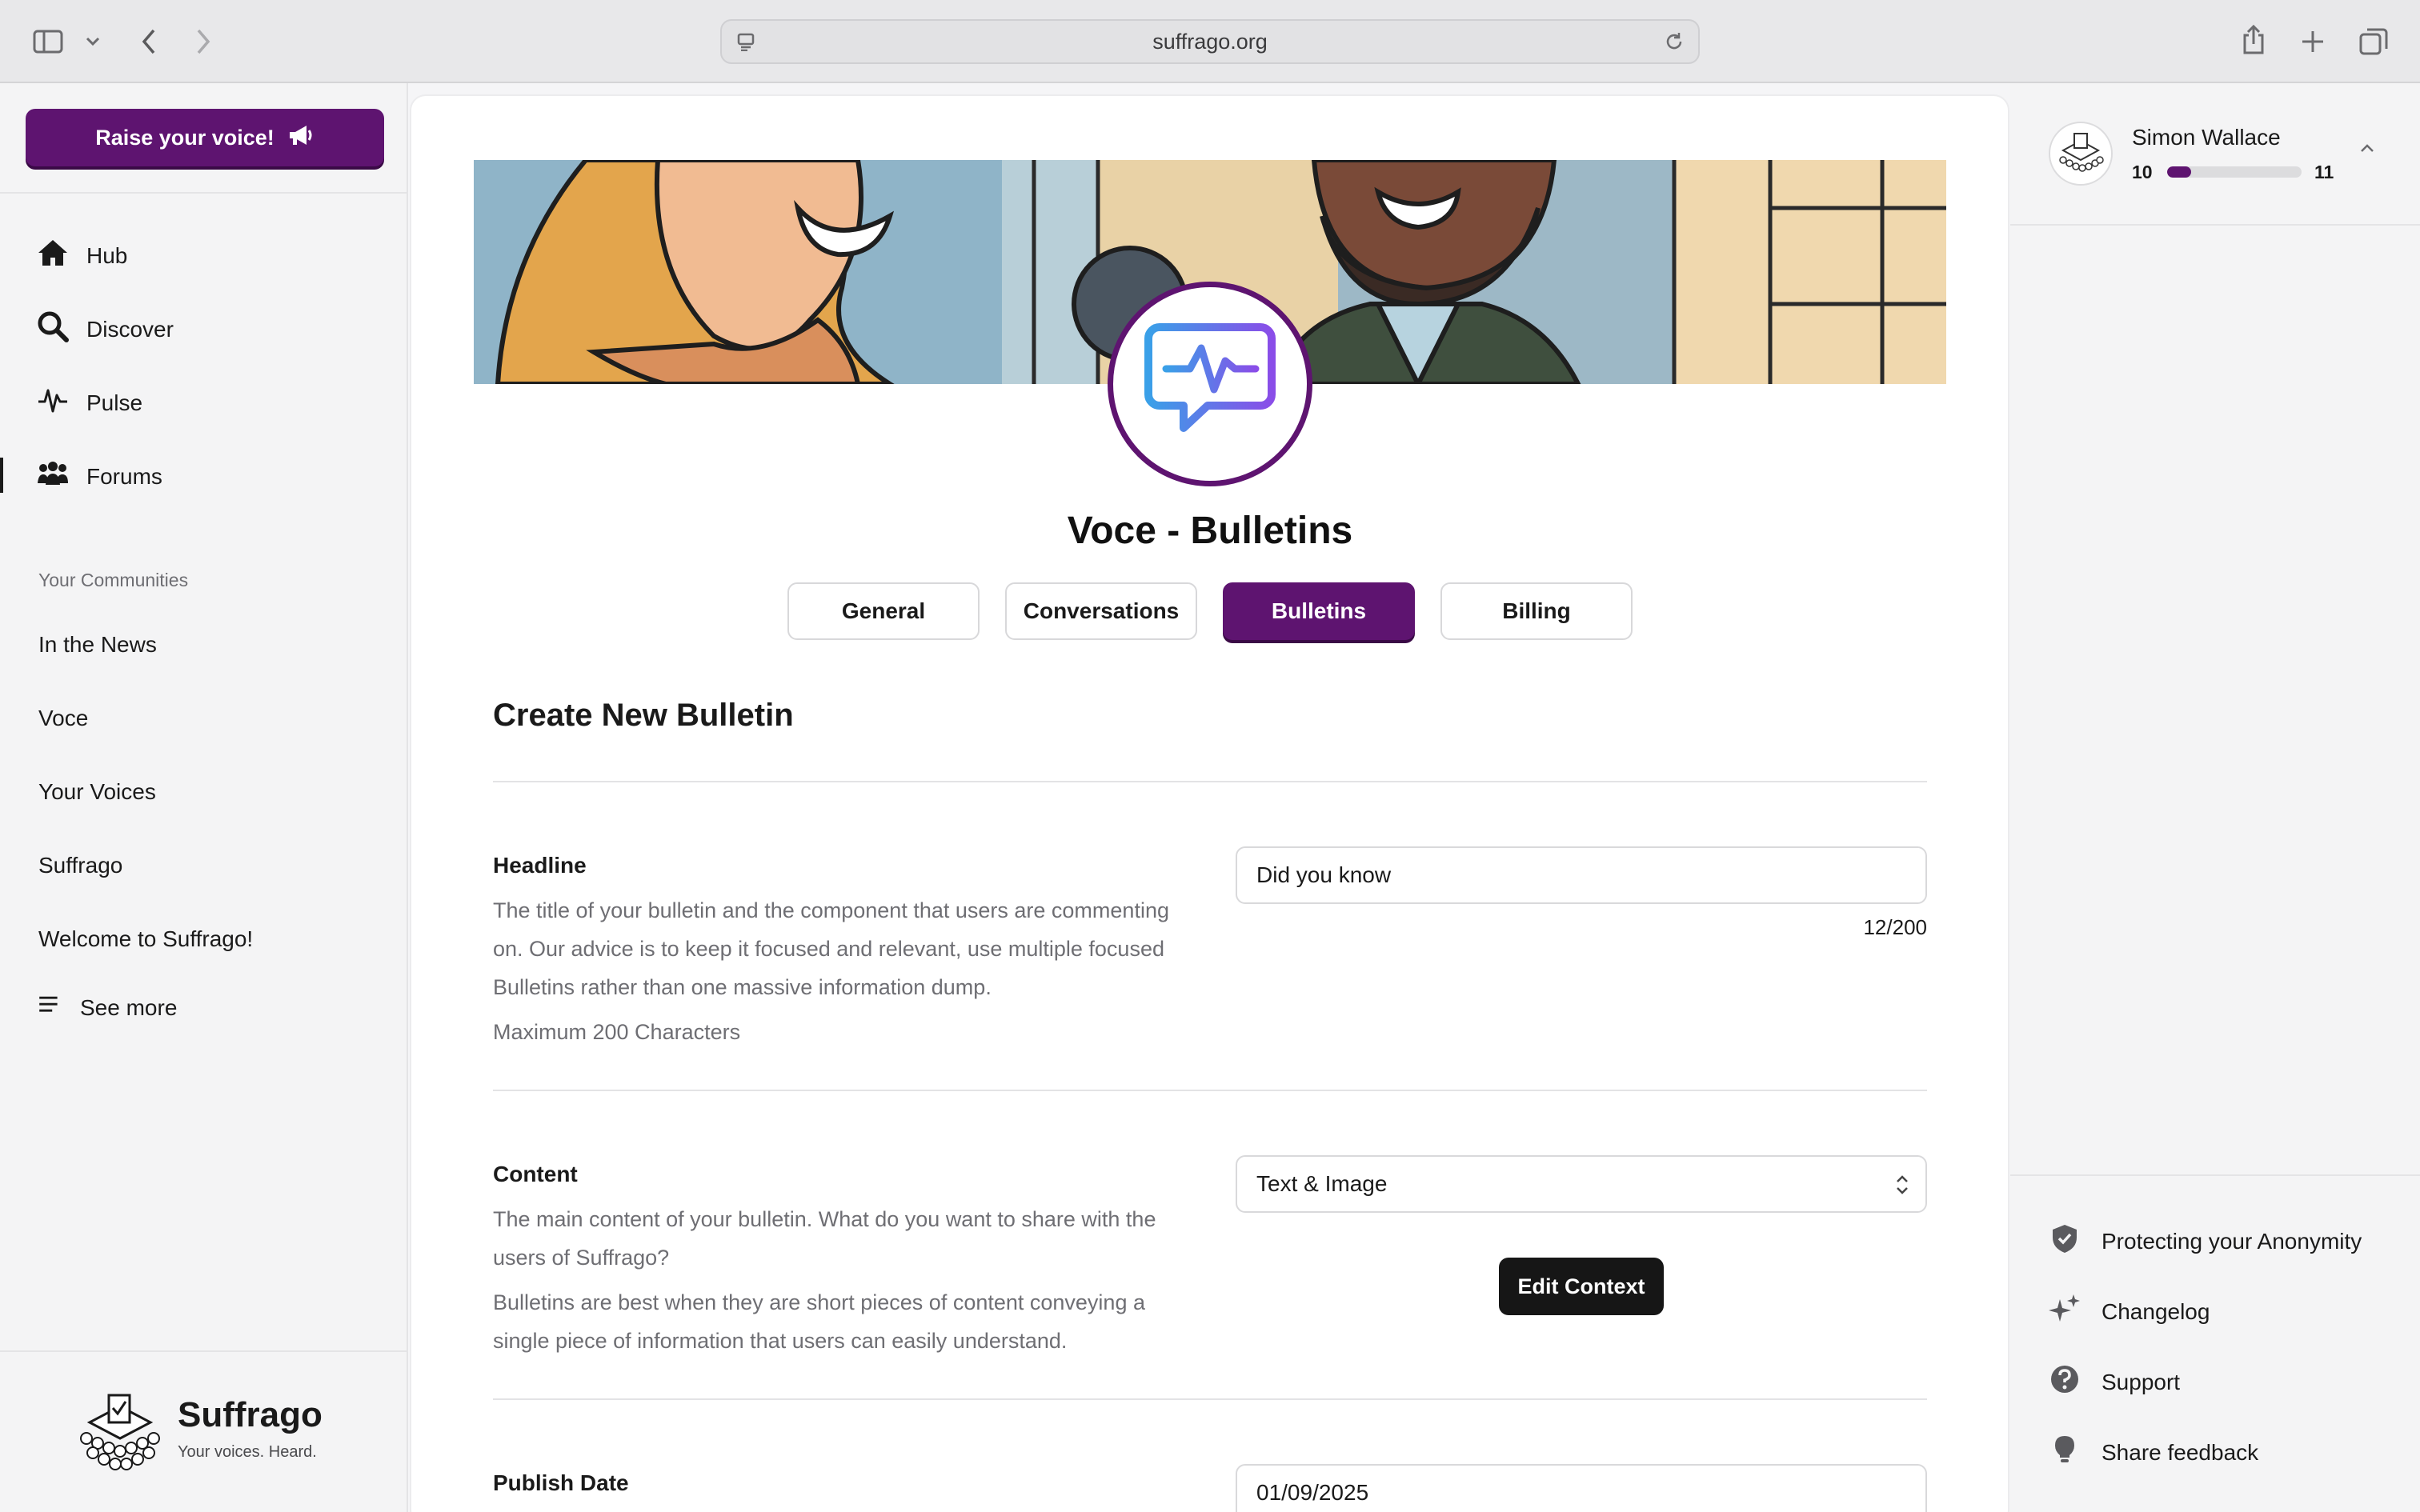 This screenshot has height=1512, width=2420. I want to click on reload-icon, so click(1674, 41).